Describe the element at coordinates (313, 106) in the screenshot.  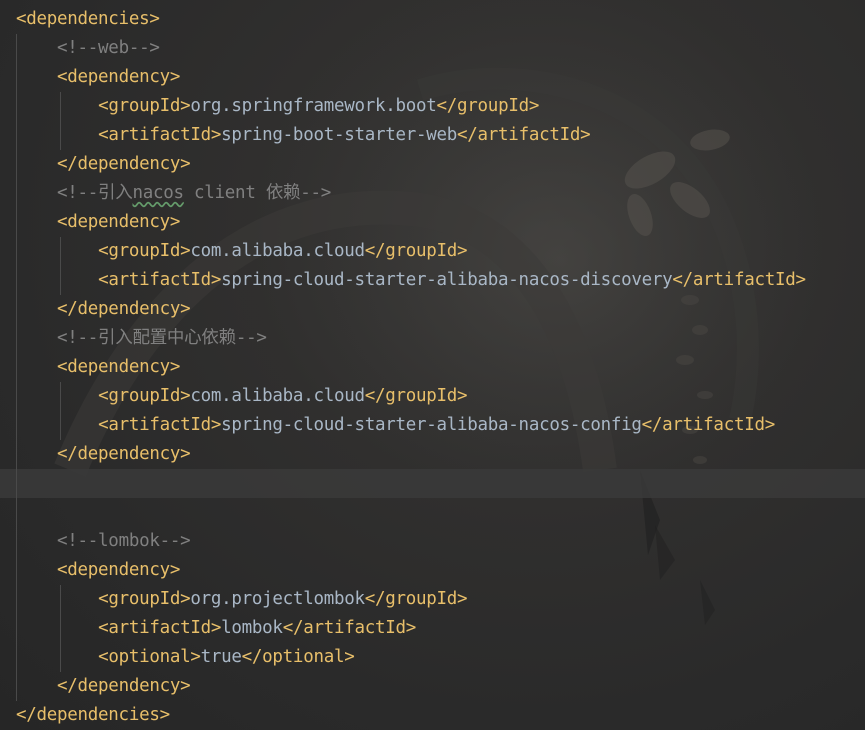
I see `xml-text-value: org.springframework.boot` at that location.